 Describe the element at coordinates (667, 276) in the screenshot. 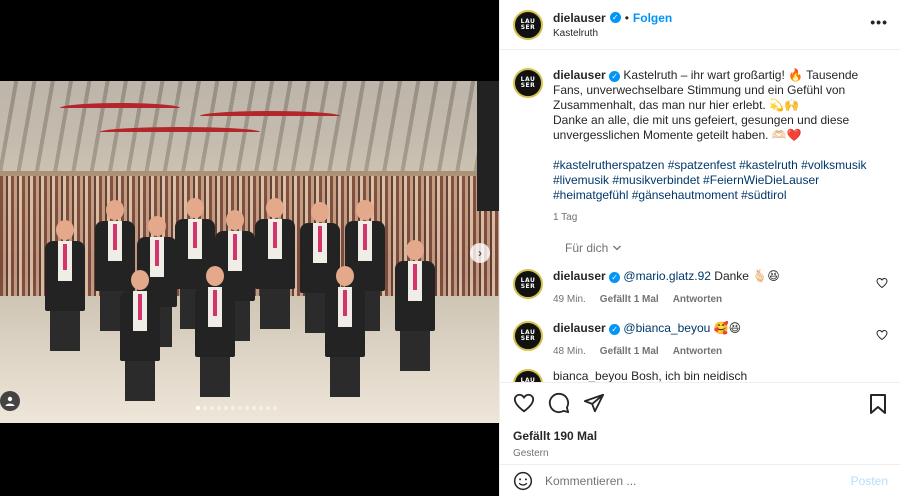

I see `comment-mention: @mario.glatz.92` at that location.